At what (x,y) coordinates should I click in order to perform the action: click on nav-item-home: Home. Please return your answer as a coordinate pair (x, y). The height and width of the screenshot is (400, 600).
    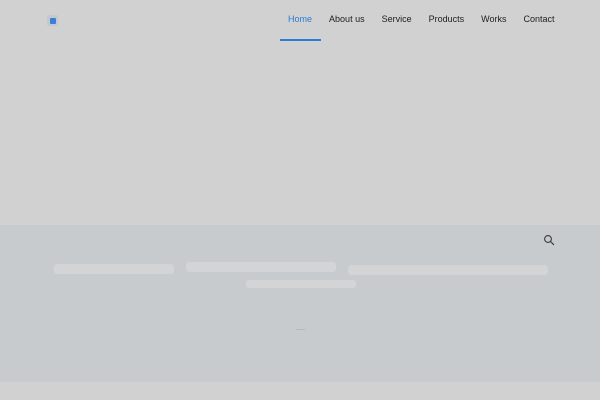
    Looking at the image, I should click on (300, 21).